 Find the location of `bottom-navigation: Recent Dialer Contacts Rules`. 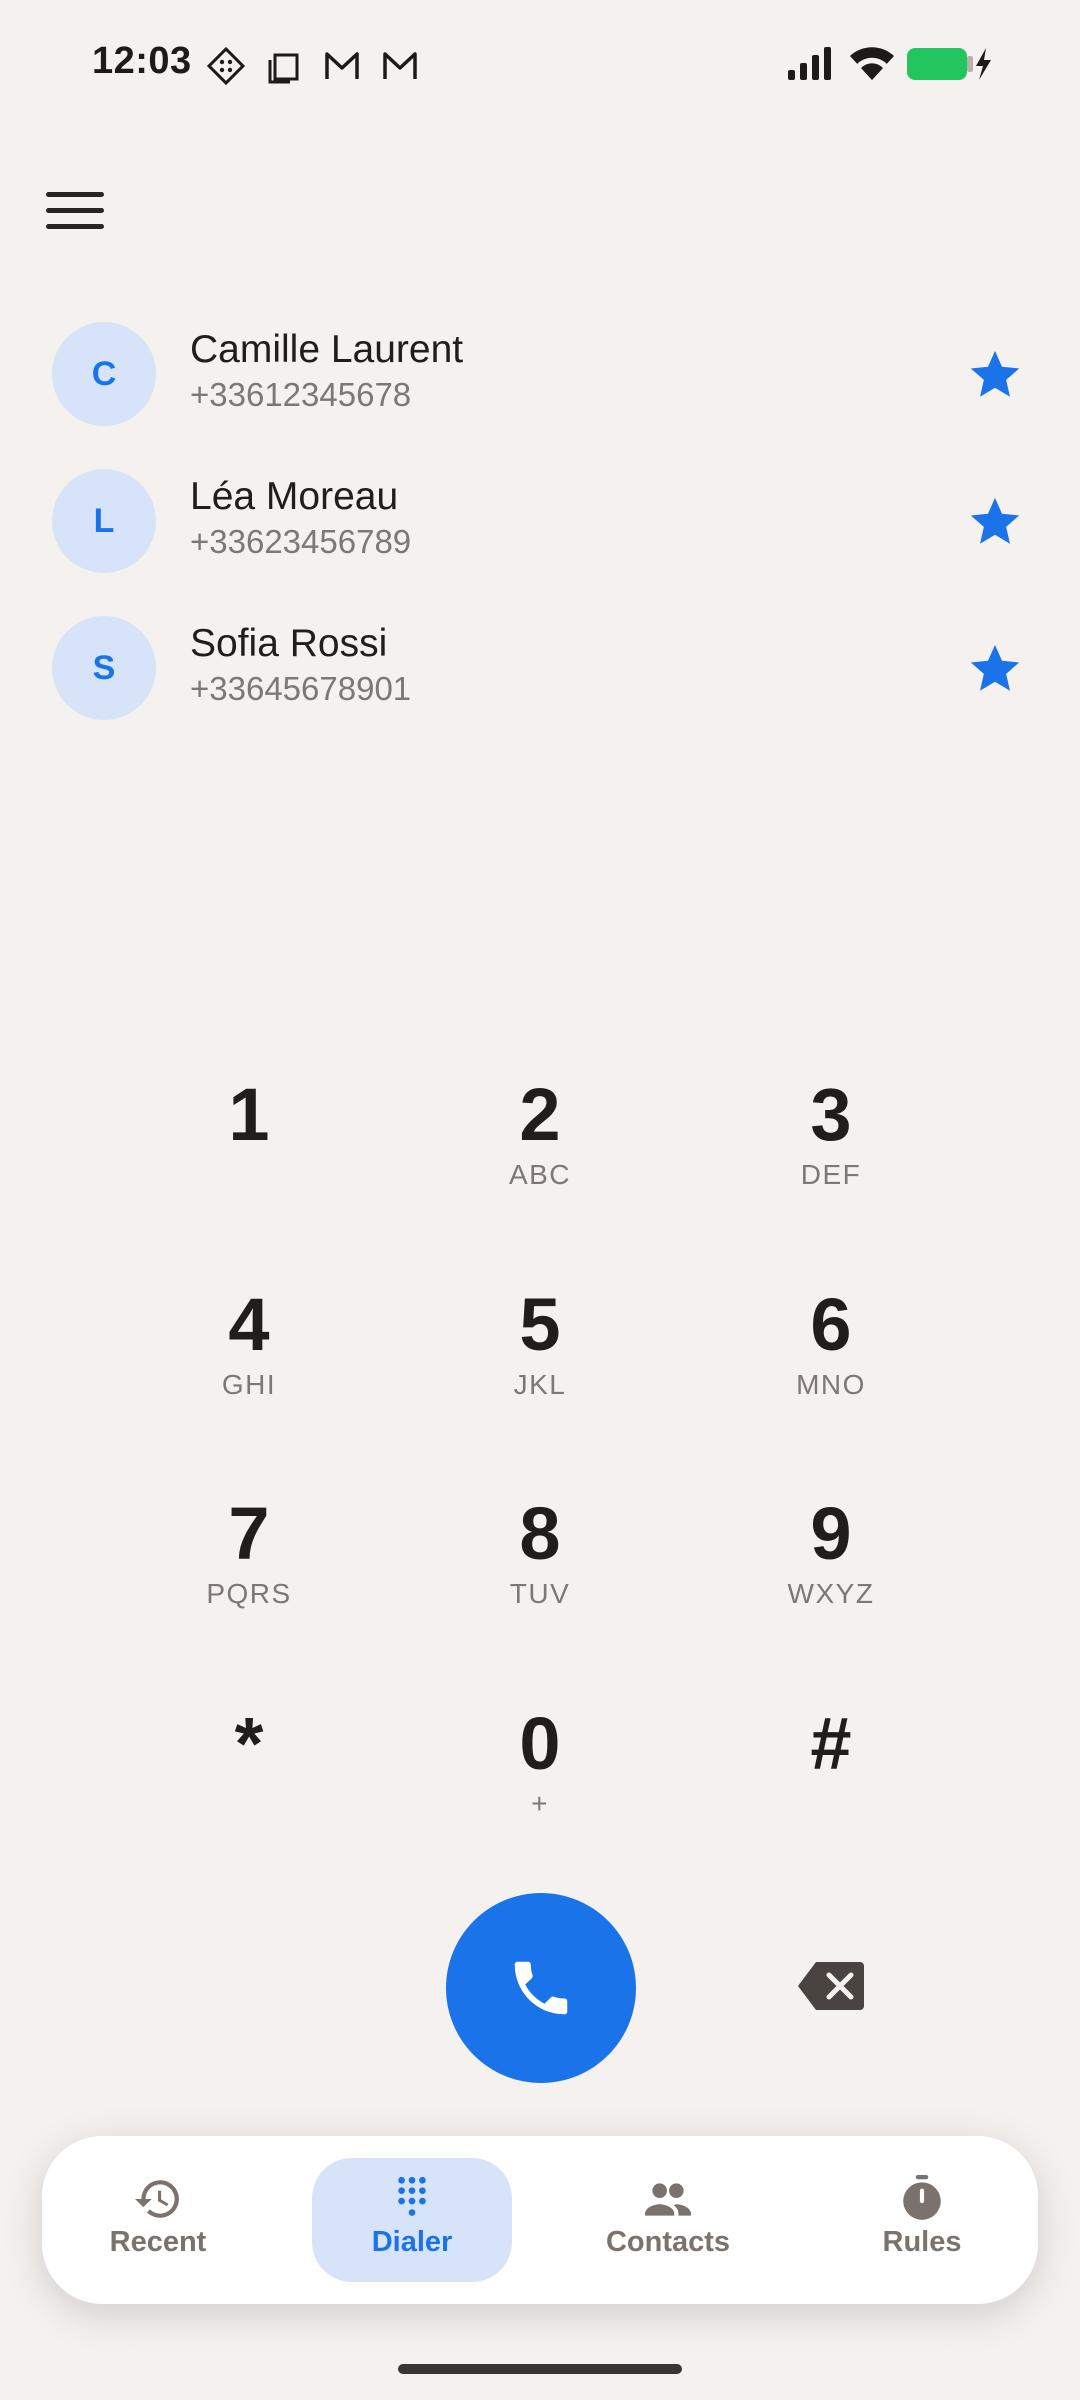

bottom-navigation: Recent Dialer Contacts Rules is located at coordinates (540, 2220).